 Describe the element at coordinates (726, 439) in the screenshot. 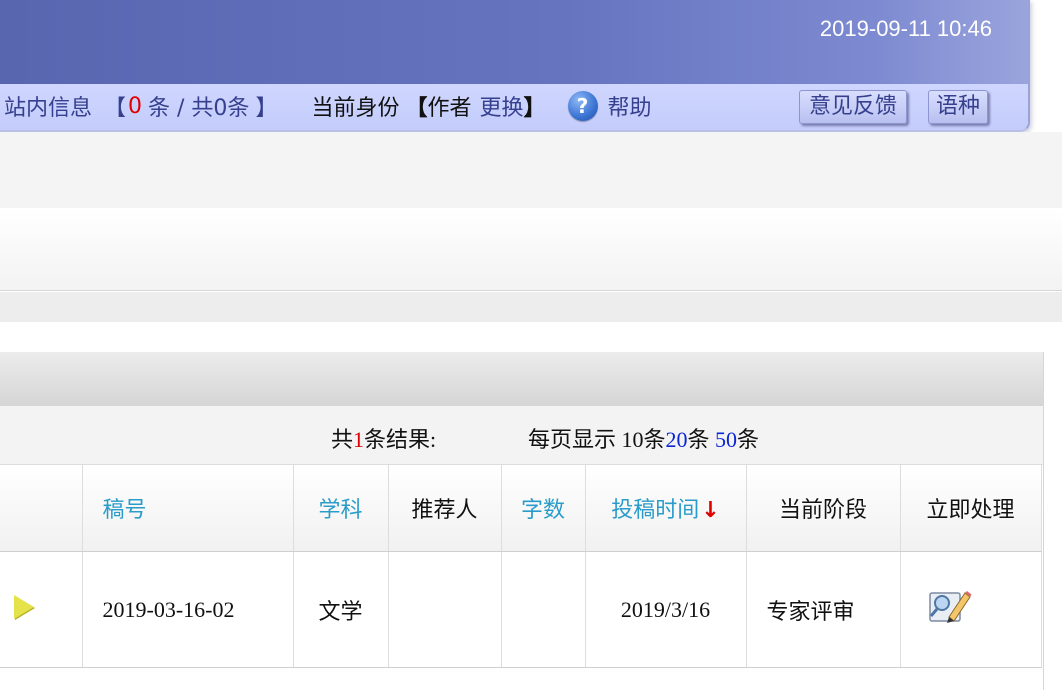

I see `page-size-50-link: 50` at that location.